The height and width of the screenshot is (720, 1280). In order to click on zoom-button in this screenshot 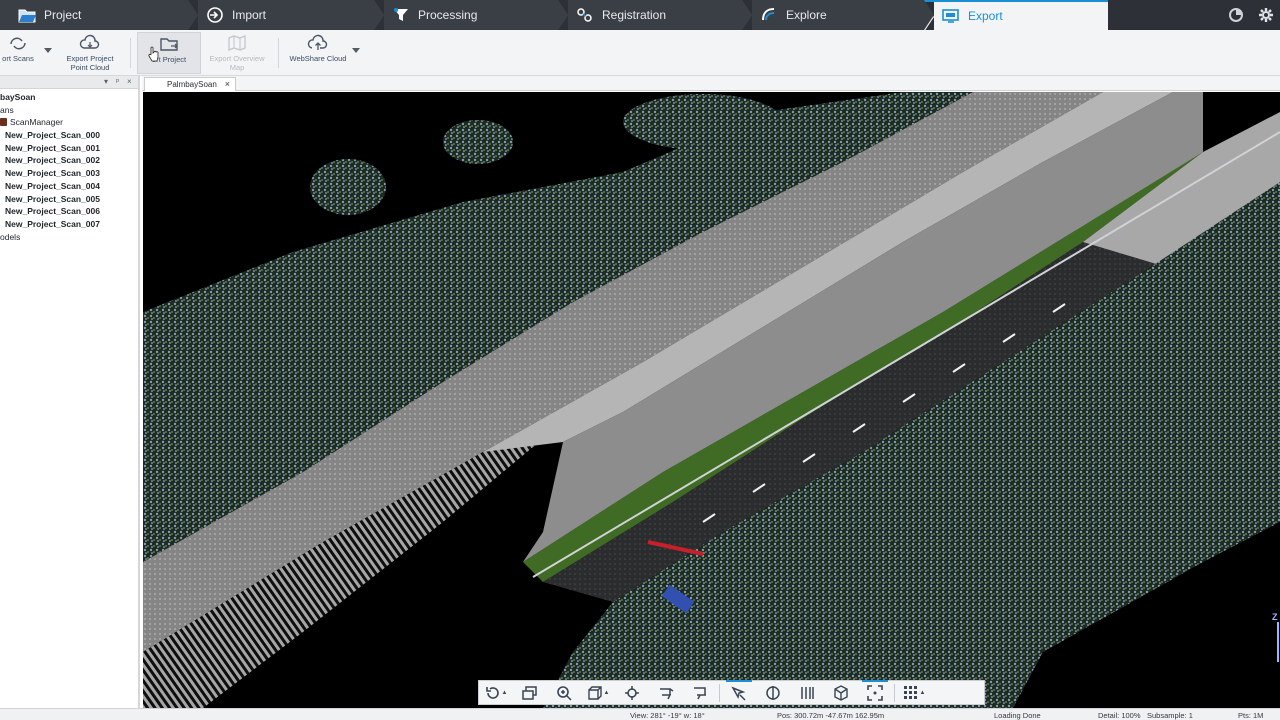, I will do `click(564, 693)`.